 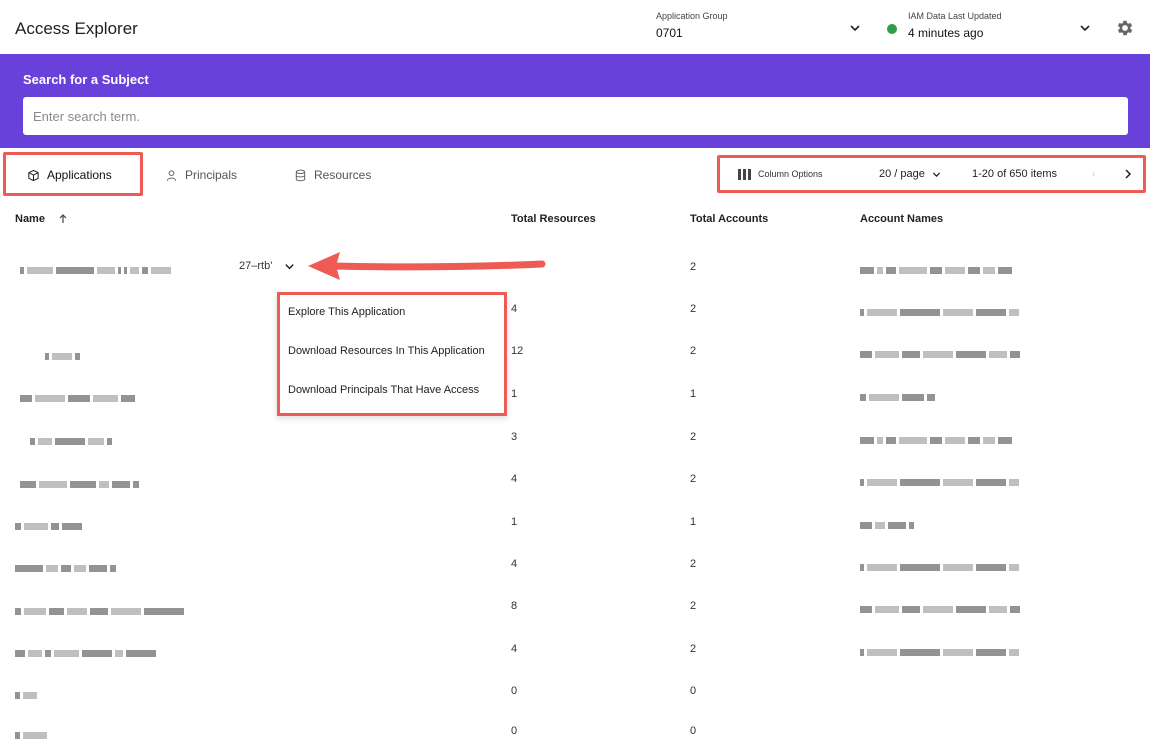 What do you see at coordinates (553, 219) in the screenshot?
I see `column-header-total-resources: Total Resources` at bounding box center [553, 219].